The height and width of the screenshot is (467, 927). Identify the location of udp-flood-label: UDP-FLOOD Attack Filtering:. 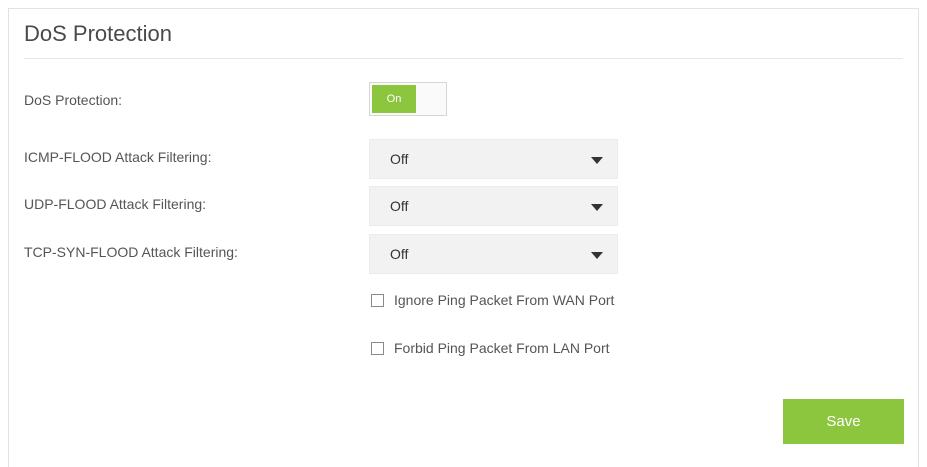
(115, 204).